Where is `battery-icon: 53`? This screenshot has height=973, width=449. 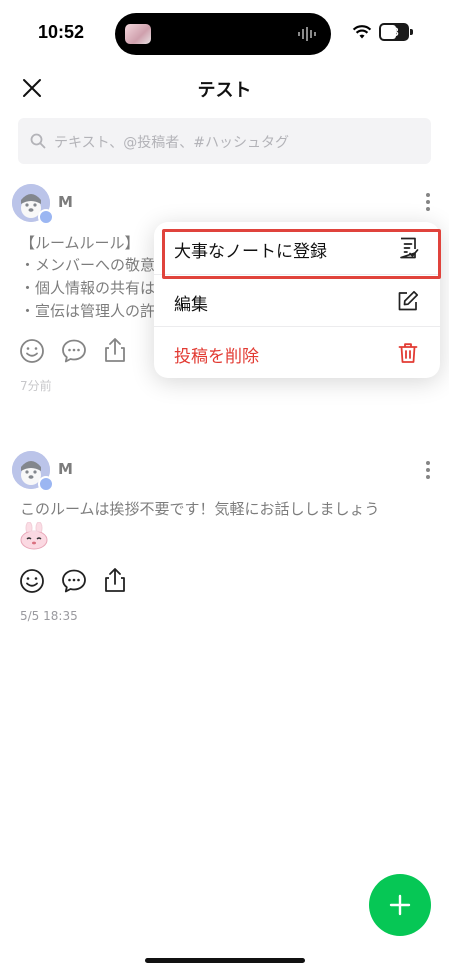
battery-icon: 53 is located at coordinates (394, 32).